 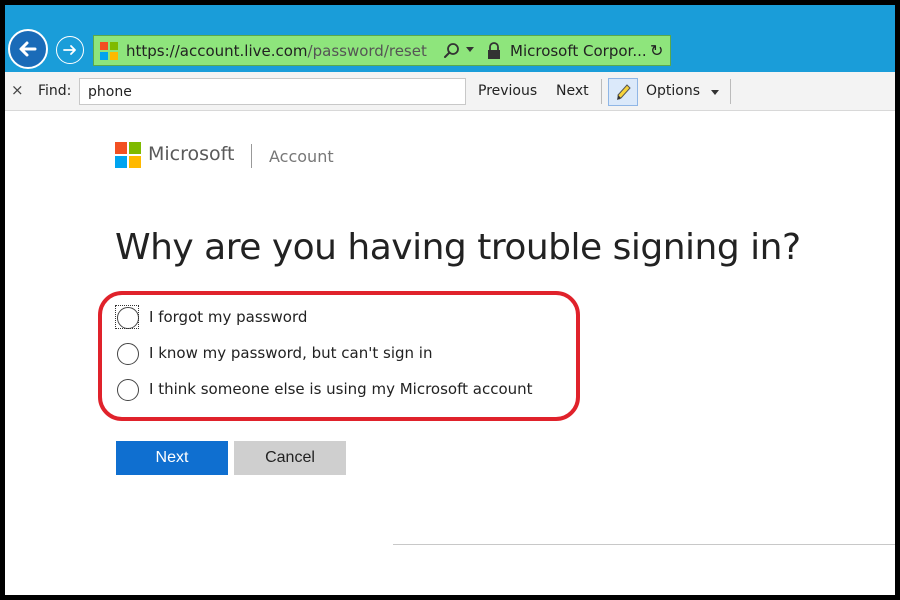 What do you see at coordinates (458, 247) in the screenshot?
I see `page-title: Why are you having trouble signing in?` at bounding box center [458, 247].